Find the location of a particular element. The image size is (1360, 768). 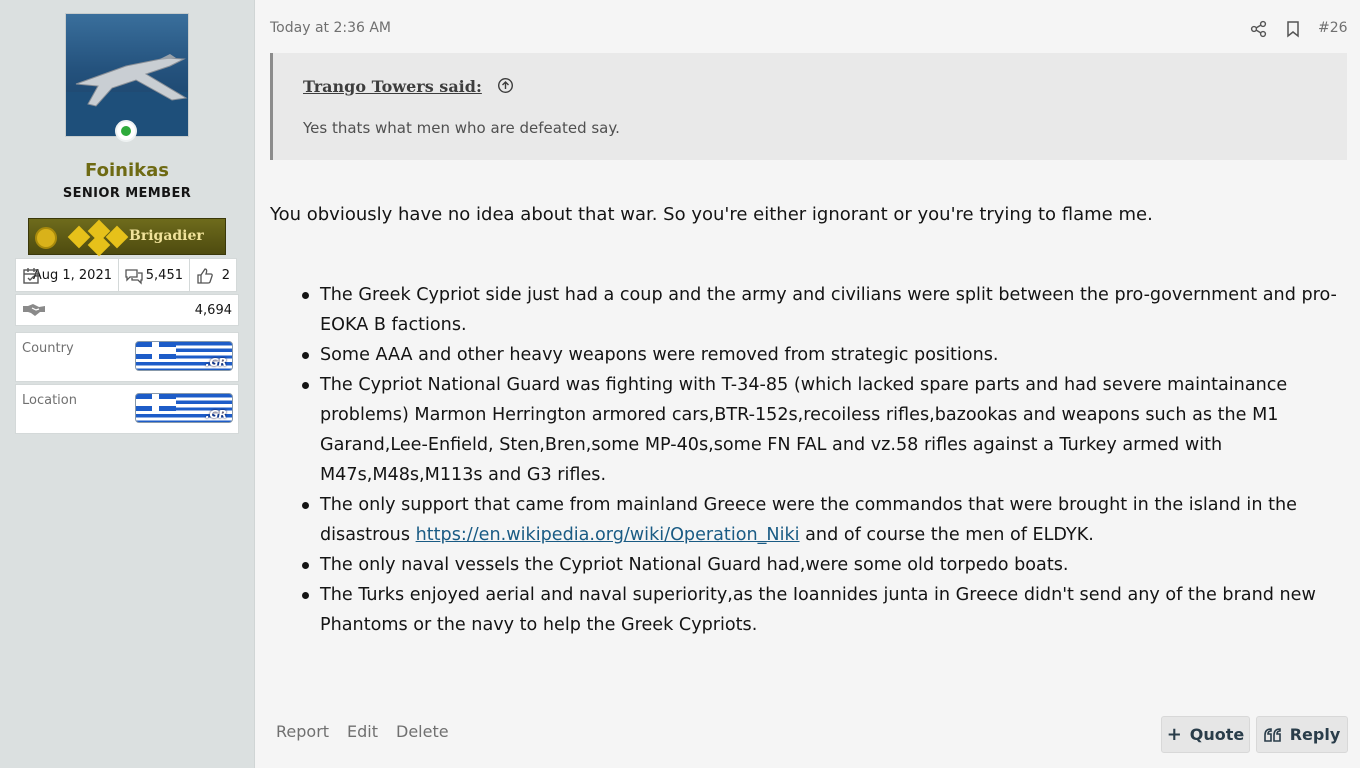

quote-marks-icon is located at coordinates (1272, 734).